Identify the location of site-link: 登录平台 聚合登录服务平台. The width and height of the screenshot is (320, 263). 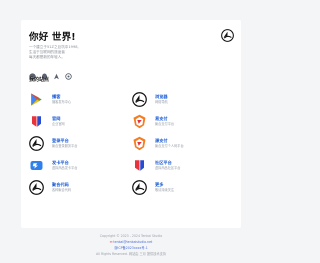
(79, 143).